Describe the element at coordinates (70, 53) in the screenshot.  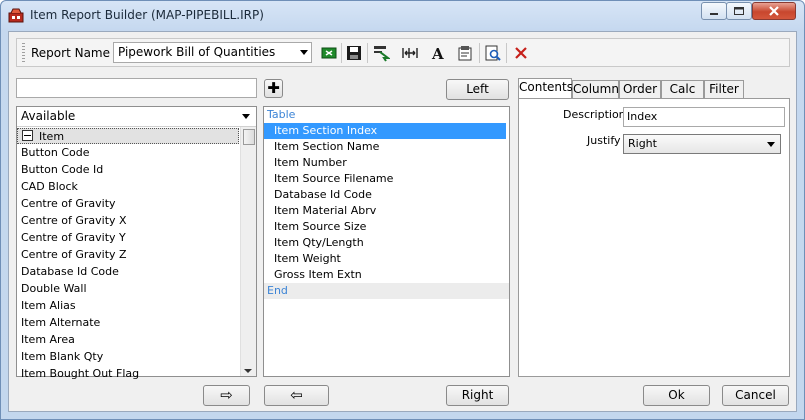
I see `report-name-label: Report Name` at that location.